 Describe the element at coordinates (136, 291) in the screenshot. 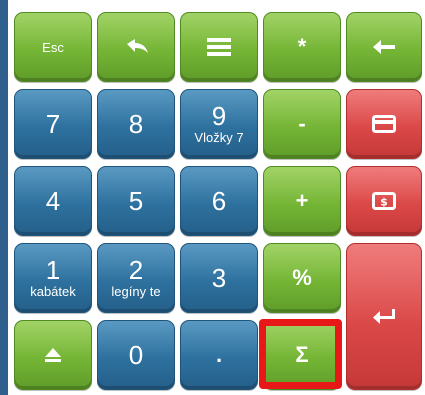

I see `digit-2-sublabel: legíny te` at that location.